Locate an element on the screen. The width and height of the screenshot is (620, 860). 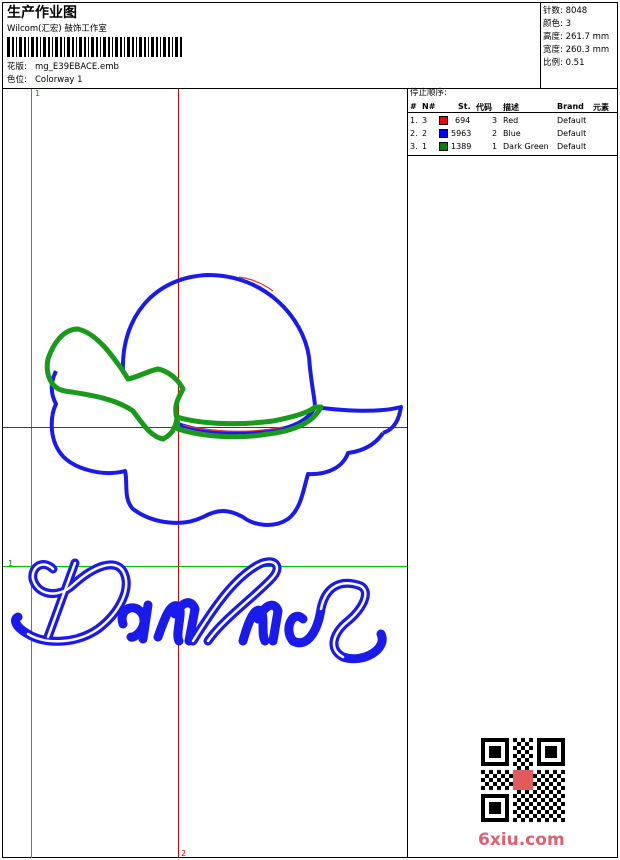
qr-finder is located at coordinates (495, 752).